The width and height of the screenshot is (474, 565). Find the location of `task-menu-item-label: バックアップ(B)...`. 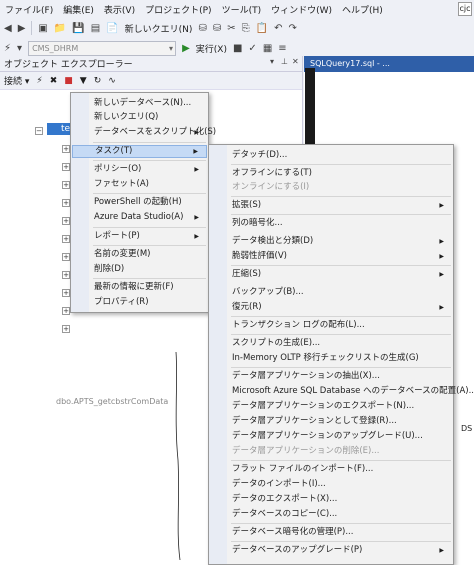

task-menu-item-label: バックアップ(B)... is located at coordinates (268, 292).